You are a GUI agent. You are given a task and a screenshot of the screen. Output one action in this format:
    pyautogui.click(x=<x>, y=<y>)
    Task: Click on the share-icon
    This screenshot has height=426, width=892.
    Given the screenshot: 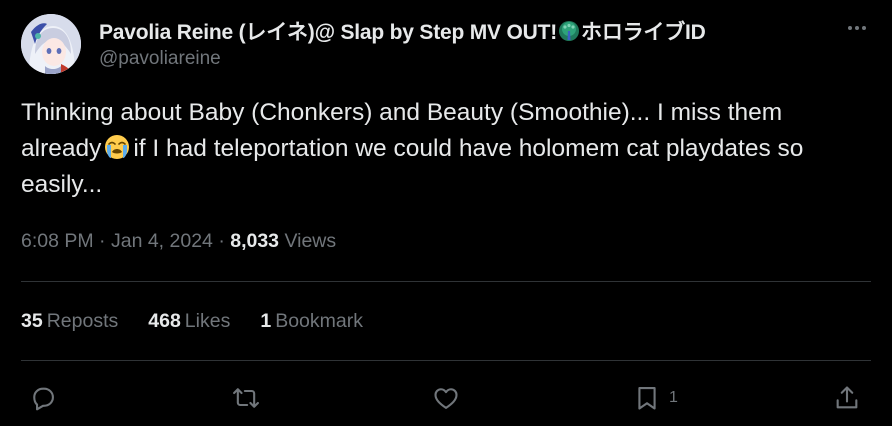 What is the action you would take?
    pyautogui.click(x=847, y=397)
    